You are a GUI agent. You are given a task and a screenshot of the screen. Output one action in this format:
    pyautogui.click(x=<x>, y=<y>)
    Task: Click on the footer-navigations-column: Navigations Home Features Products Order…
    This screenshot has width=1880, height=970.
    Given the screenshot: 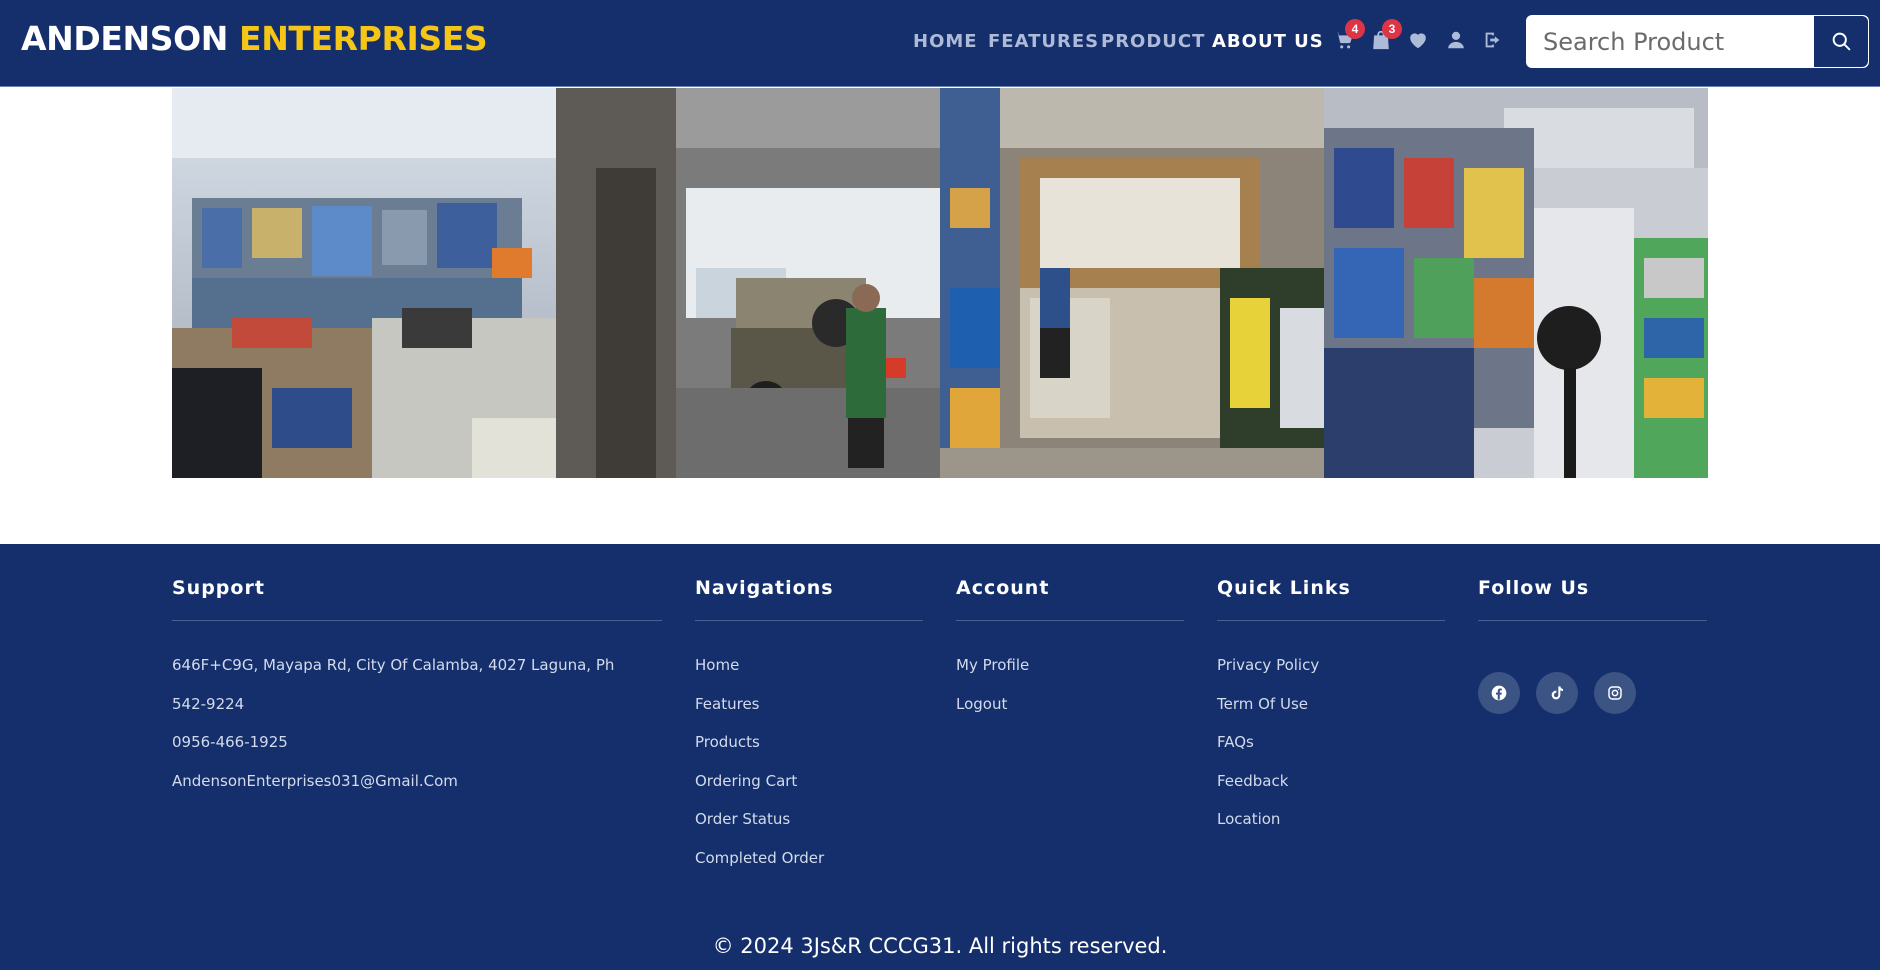 What is the action you would take?
    pyautogui.click(x=809, y=721)
    